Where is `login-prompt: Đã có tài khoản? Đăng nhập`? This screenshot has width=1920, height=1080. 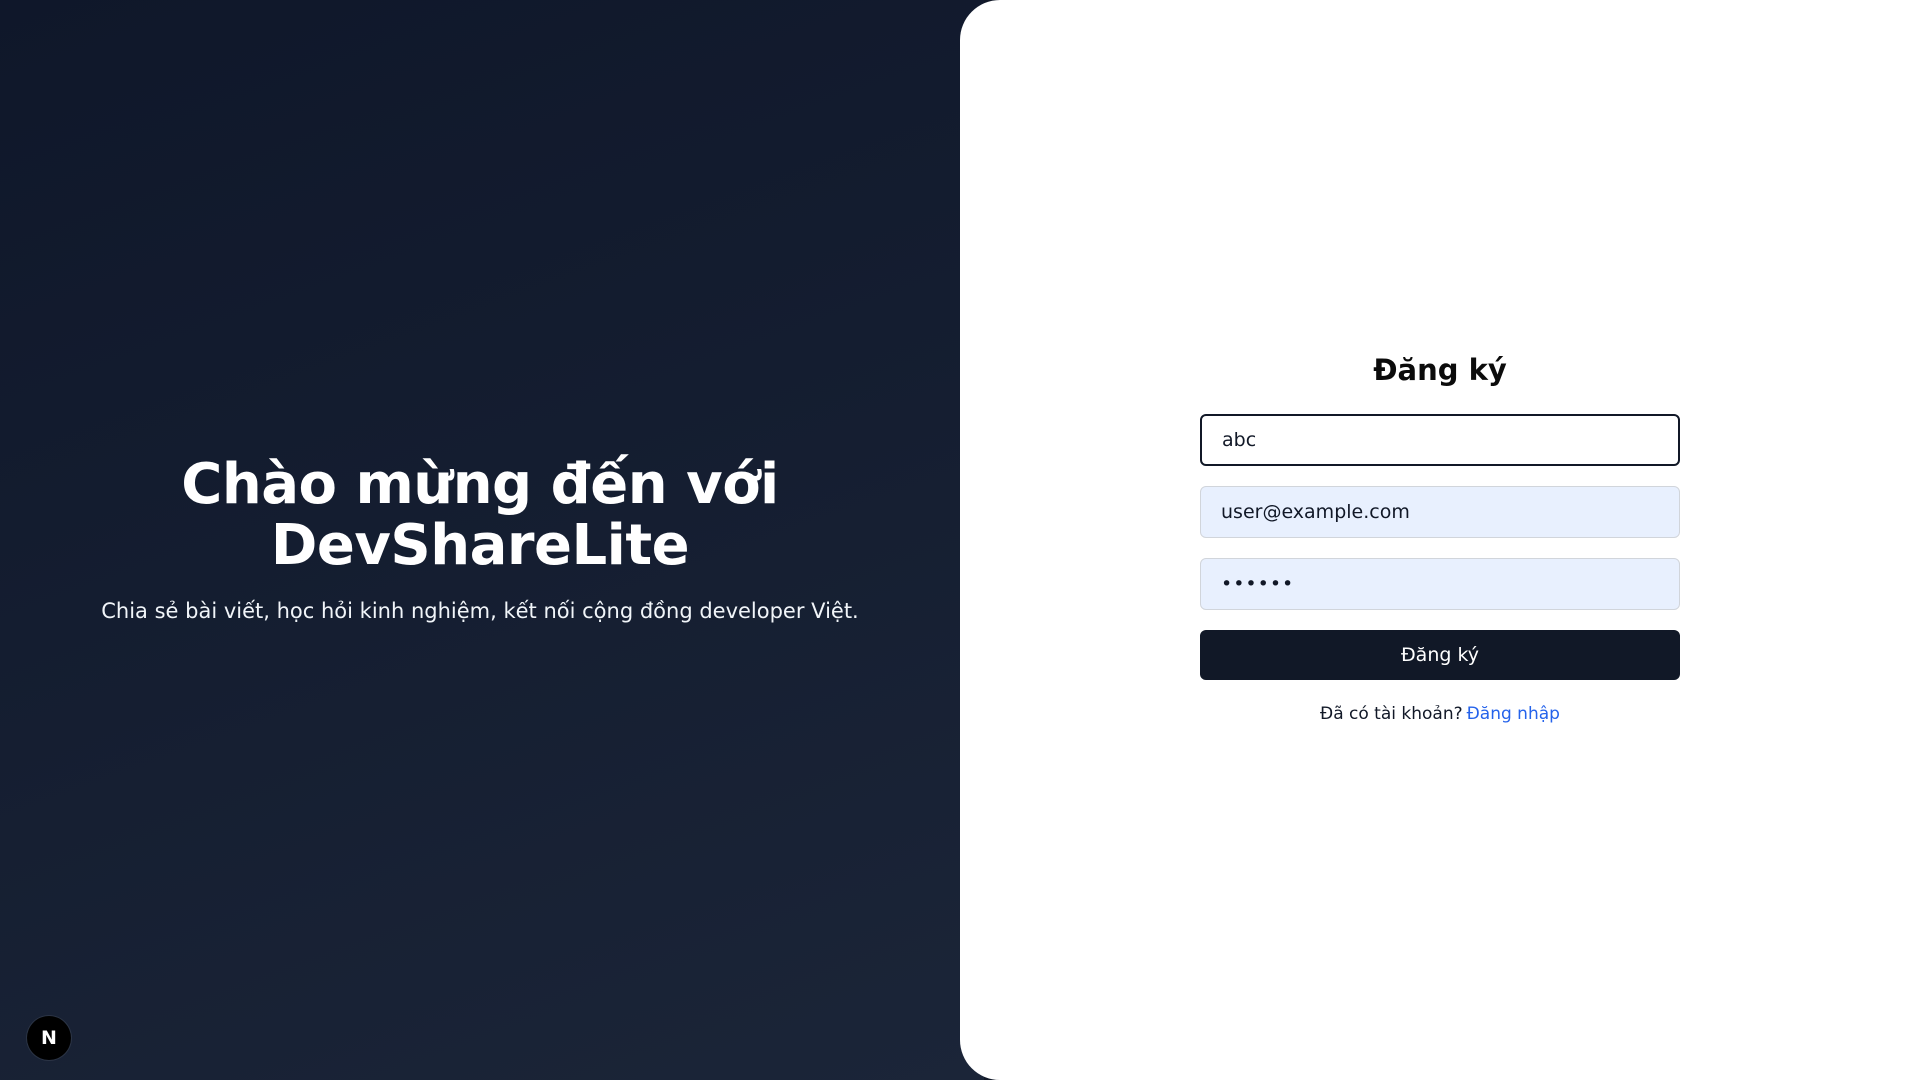
login-prompt: Đã có tài khoản? Đăng nhập is located at coordinates (1440, 714).